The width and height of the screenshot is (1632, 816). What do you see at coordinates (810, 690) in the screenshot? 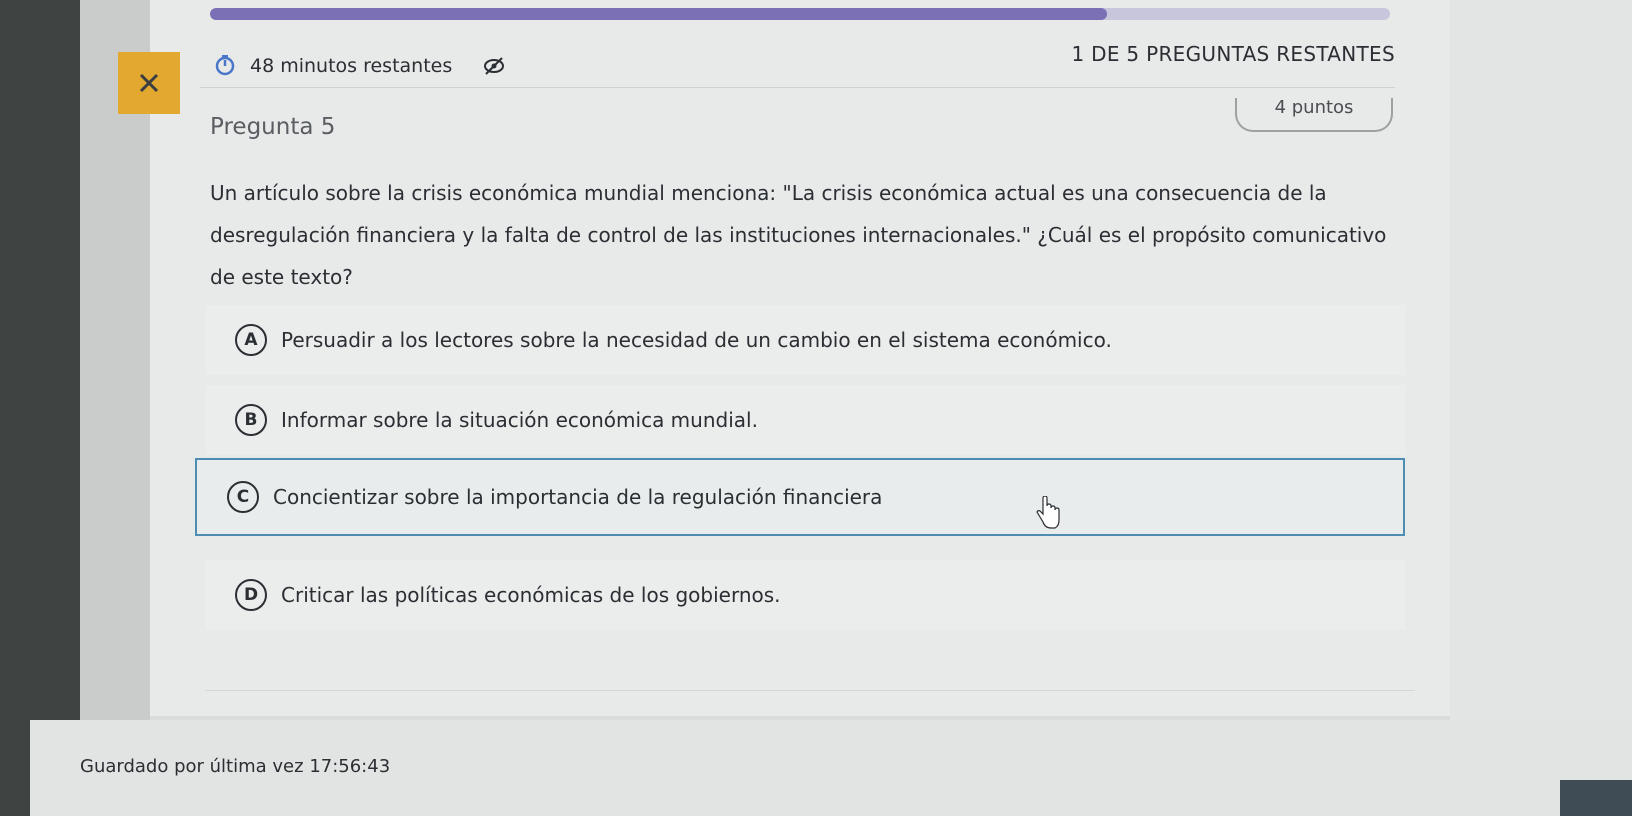
I see `divider` at bounding box center [810, 690].